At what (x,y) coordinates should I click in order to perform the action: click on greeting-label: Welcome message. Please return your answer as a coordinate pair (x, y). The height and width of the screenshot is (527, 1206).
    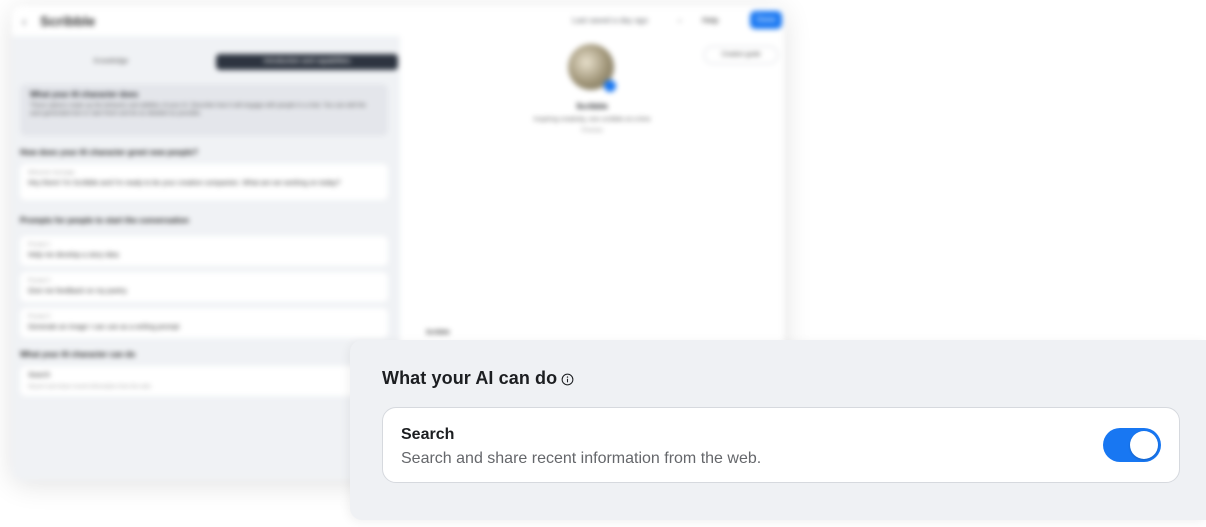
    Looking at the image, I should click on (51, 173).